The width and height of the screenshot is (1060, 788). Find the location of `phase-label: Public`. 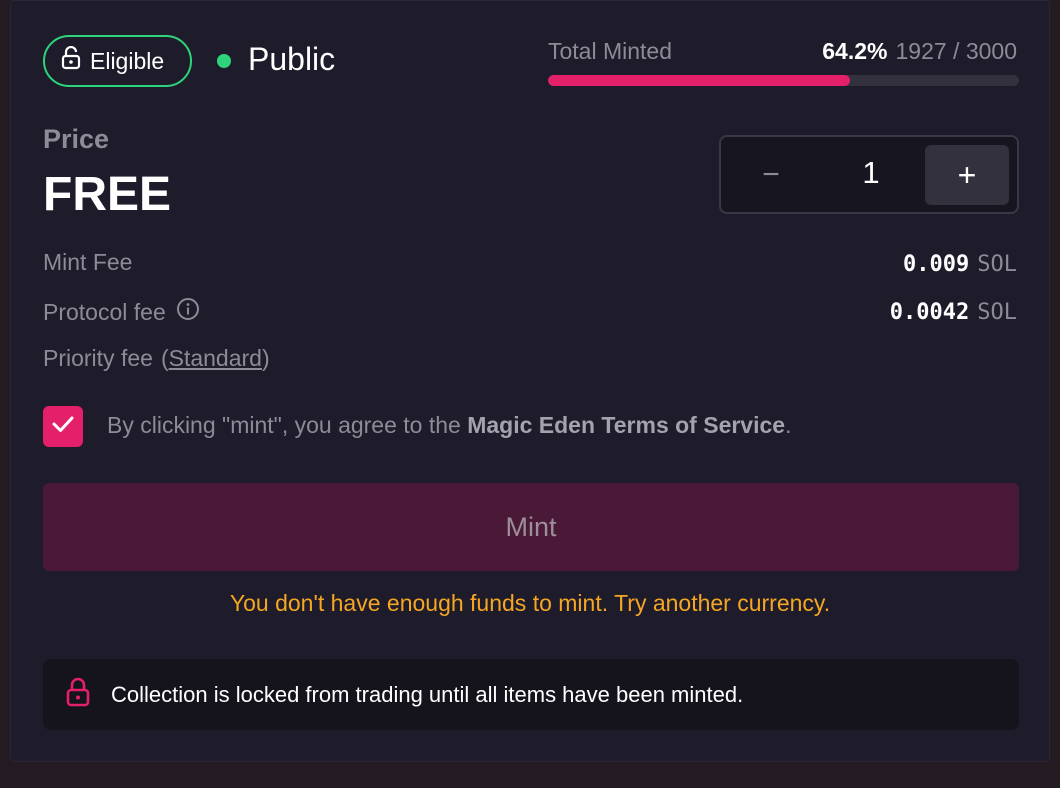

phase-label: Public is located at coordinates (292, 59).